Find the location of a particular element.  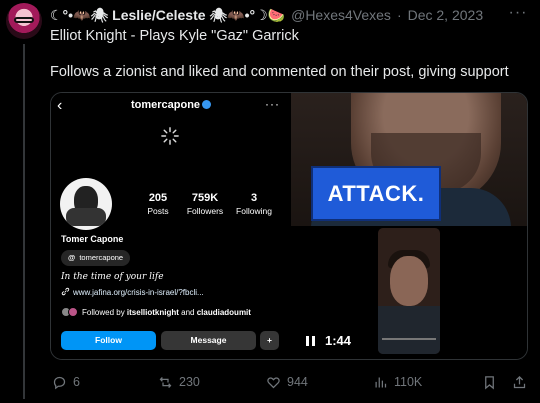

ig-threads-handle: tomercapone is located at coordinates (101, 257).